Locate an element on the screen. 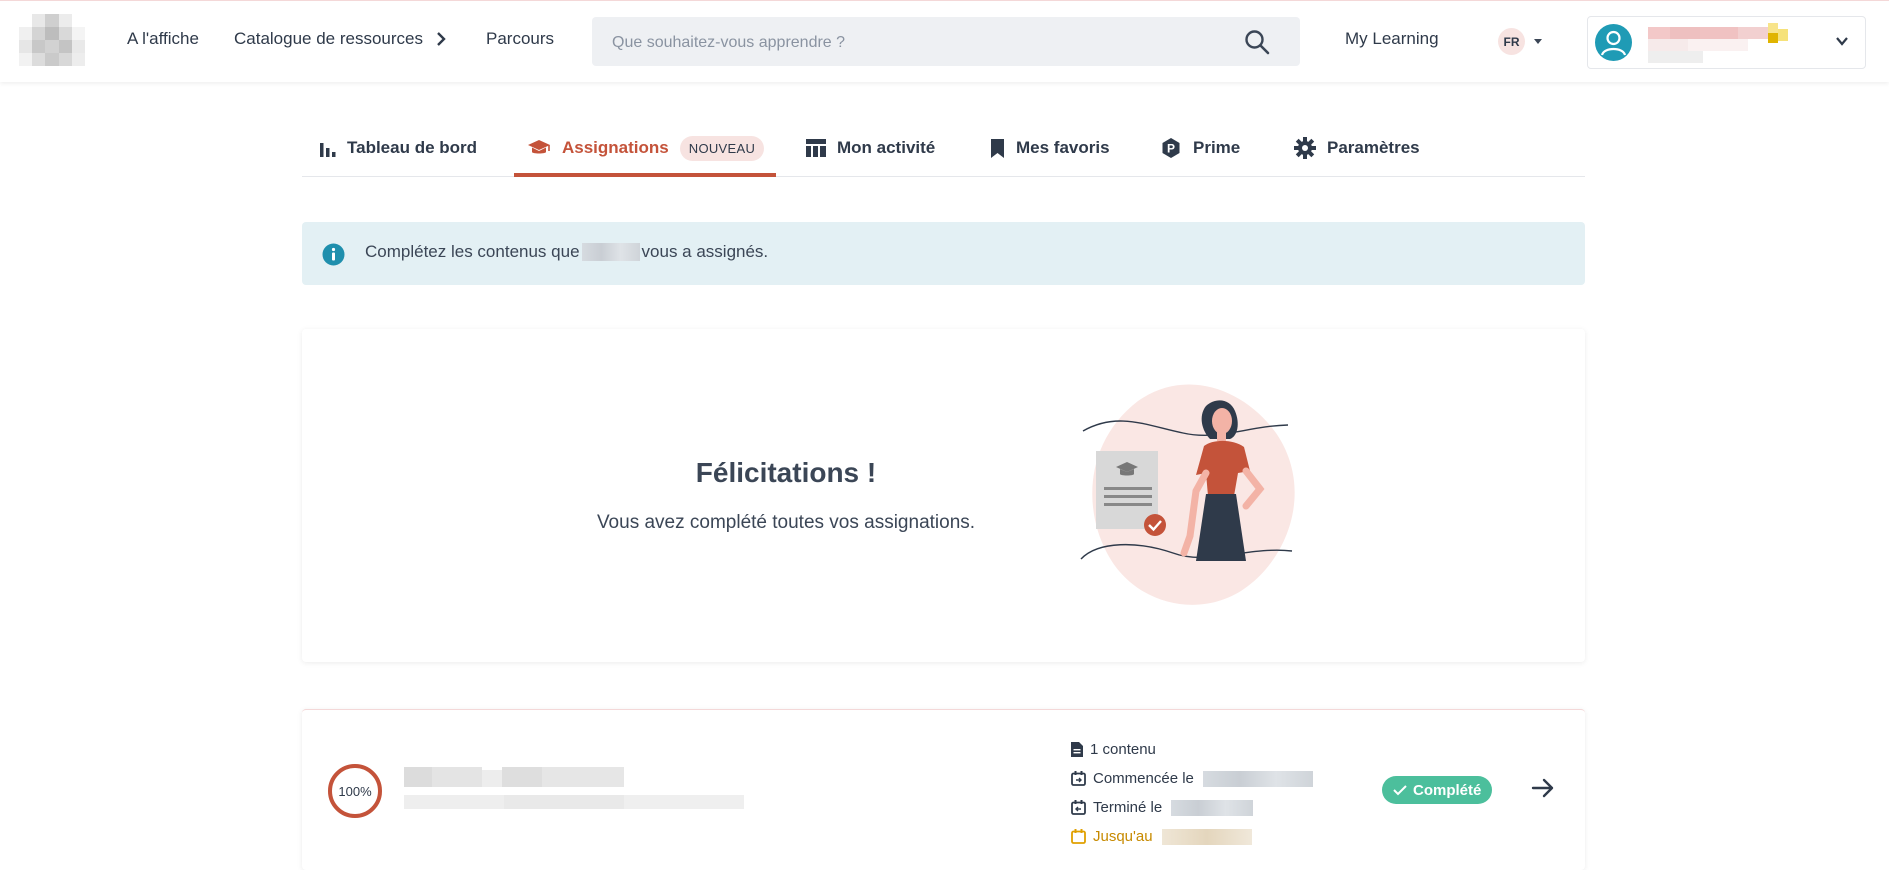  nav-label: Parcours is located at coordinates (520, 38).